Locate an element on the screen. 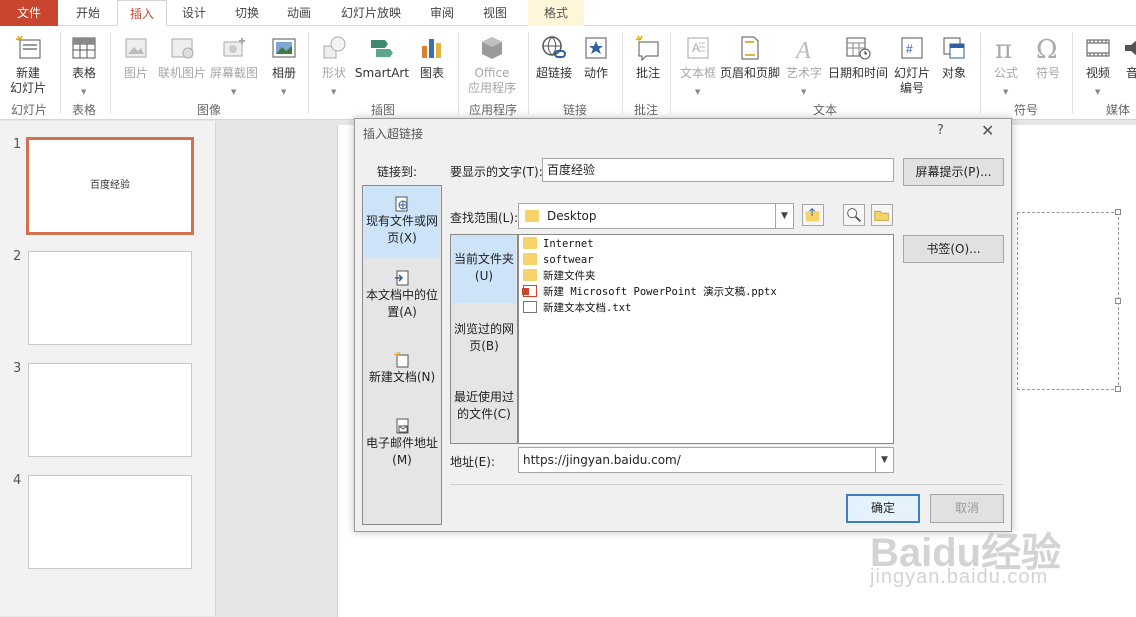 The height and width of the screenshot is (617, 1136). address-combo: https://jingyan.baidu.com/ ▼ is located at coordinates (706, 460).